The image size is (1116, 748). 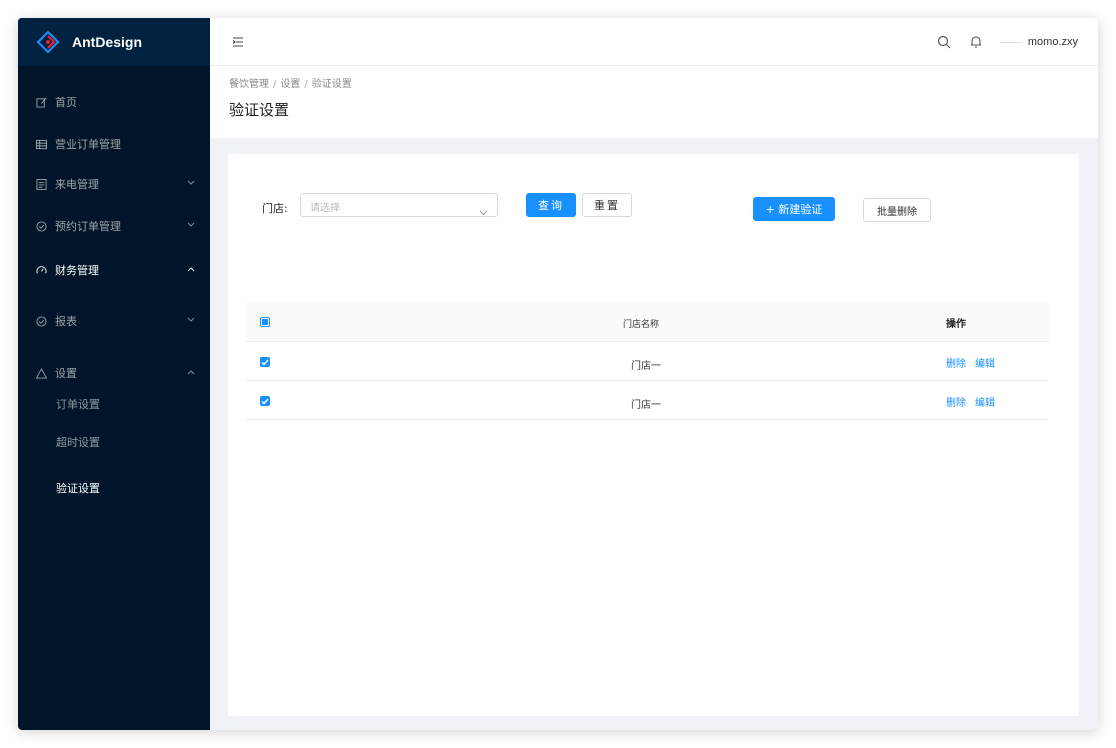 I want to click on breadcrumb: 餐饮管理 / 设置 / 验证设置, so click(x=290, y=82).